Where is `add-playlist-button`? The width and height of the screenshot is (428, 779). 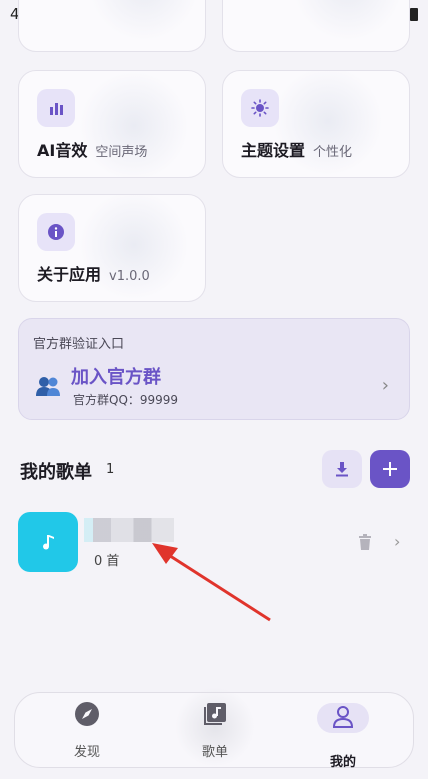
add-playlist-button is located at coordinates (390, 469).